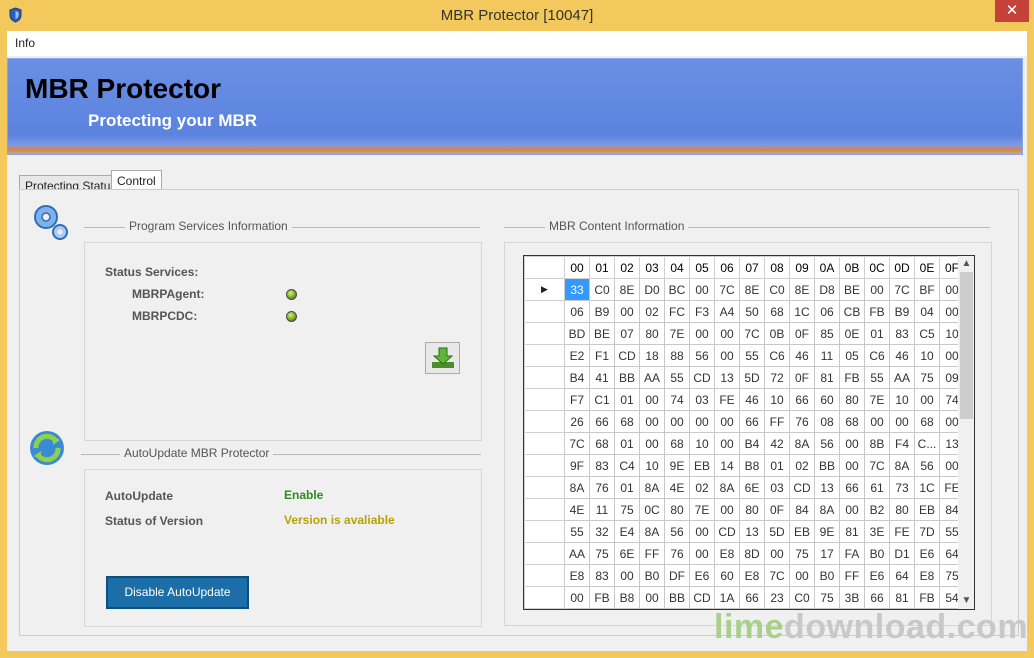 This screenshot has height=658, width=1034. What do you see at coordinates (777, 597) in the screenshot?
I see `hex-cell: 23` at bounding box center [777, 597].